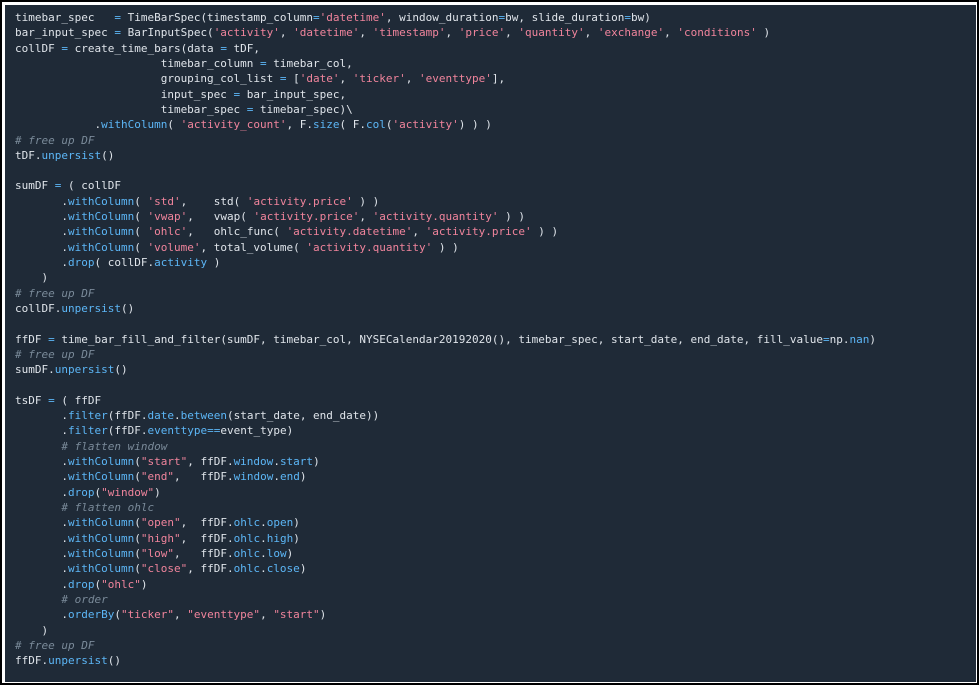  What do you see at coordinates (157, 477) in the screenshot?
I see `string-literal: "end"` at bounding box center [157, 477].